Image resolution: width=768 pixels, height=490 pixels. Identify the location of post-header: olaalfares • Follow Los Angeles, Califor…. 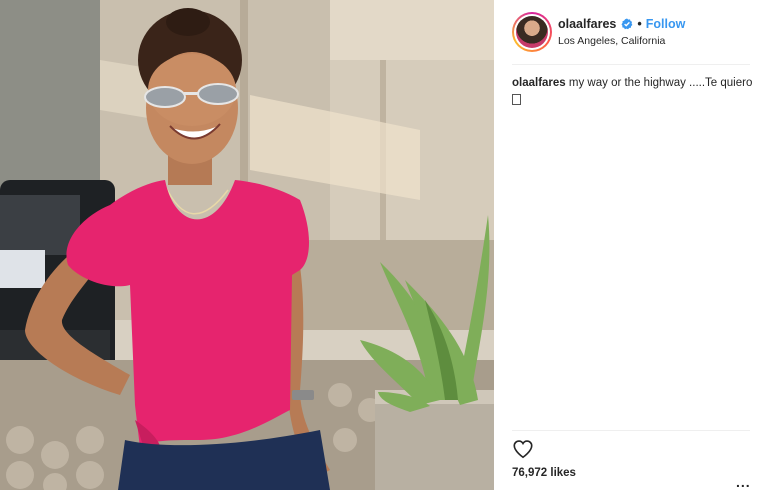
(631, 32).